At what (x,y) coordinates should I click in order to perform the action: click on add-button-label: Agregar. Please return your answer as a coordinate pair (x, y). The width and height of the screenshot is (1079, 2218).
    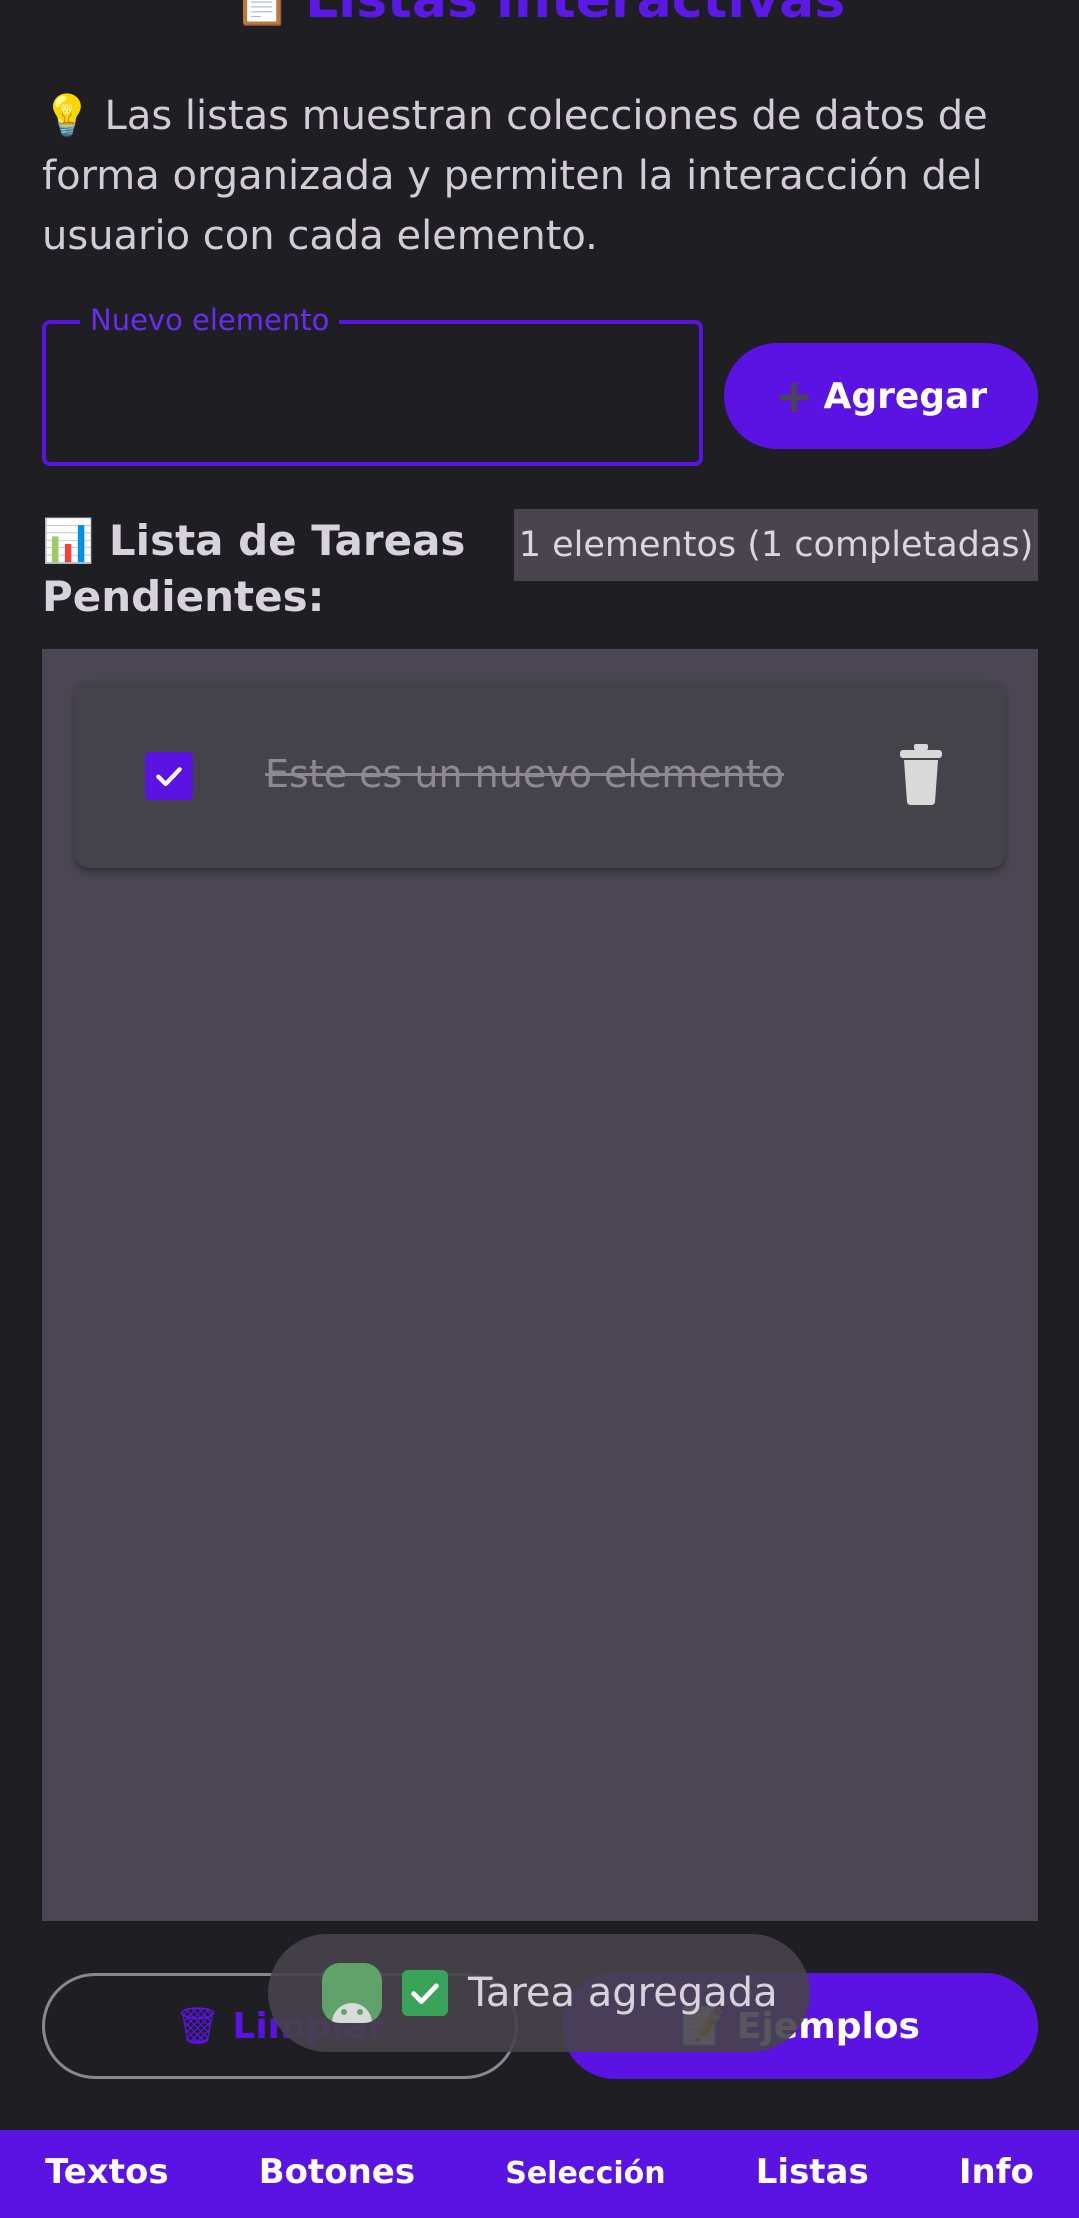
    Looking at the image, I should click on (905, 396).